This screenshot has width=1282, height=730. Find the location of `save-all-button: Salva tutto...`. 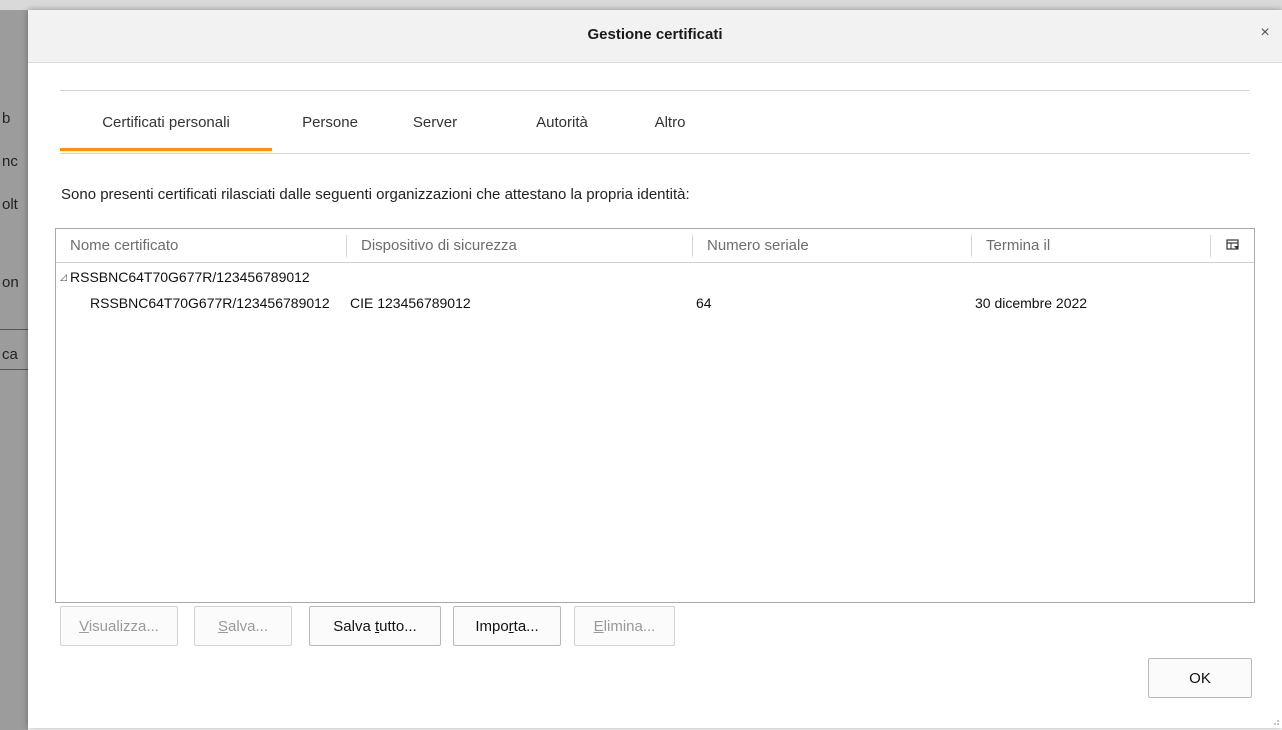

save-all-button: Salva tutto... is located at coordinates (375, 626).